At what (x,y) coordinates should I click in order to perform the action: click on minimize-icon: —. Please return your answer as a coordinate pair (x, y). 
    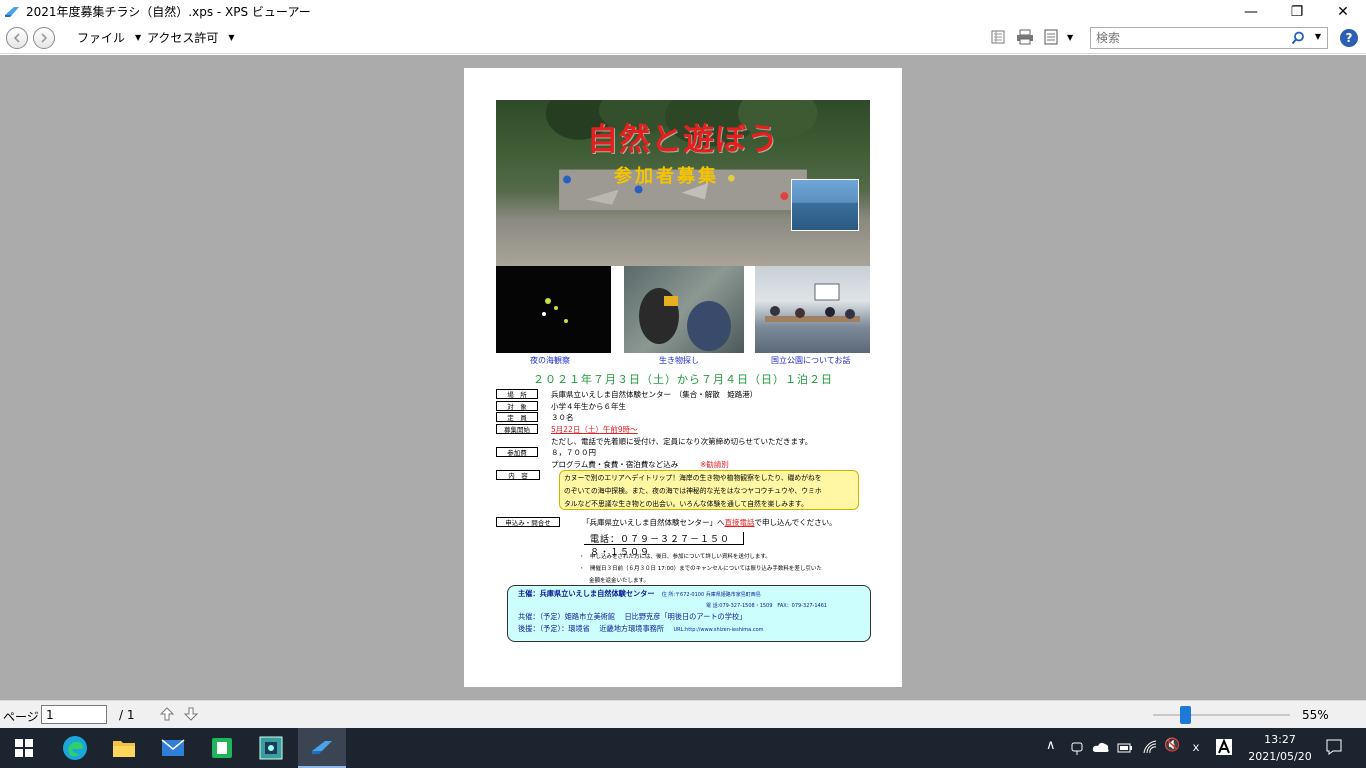
    Looking at the image, I should click on (1251, 11).